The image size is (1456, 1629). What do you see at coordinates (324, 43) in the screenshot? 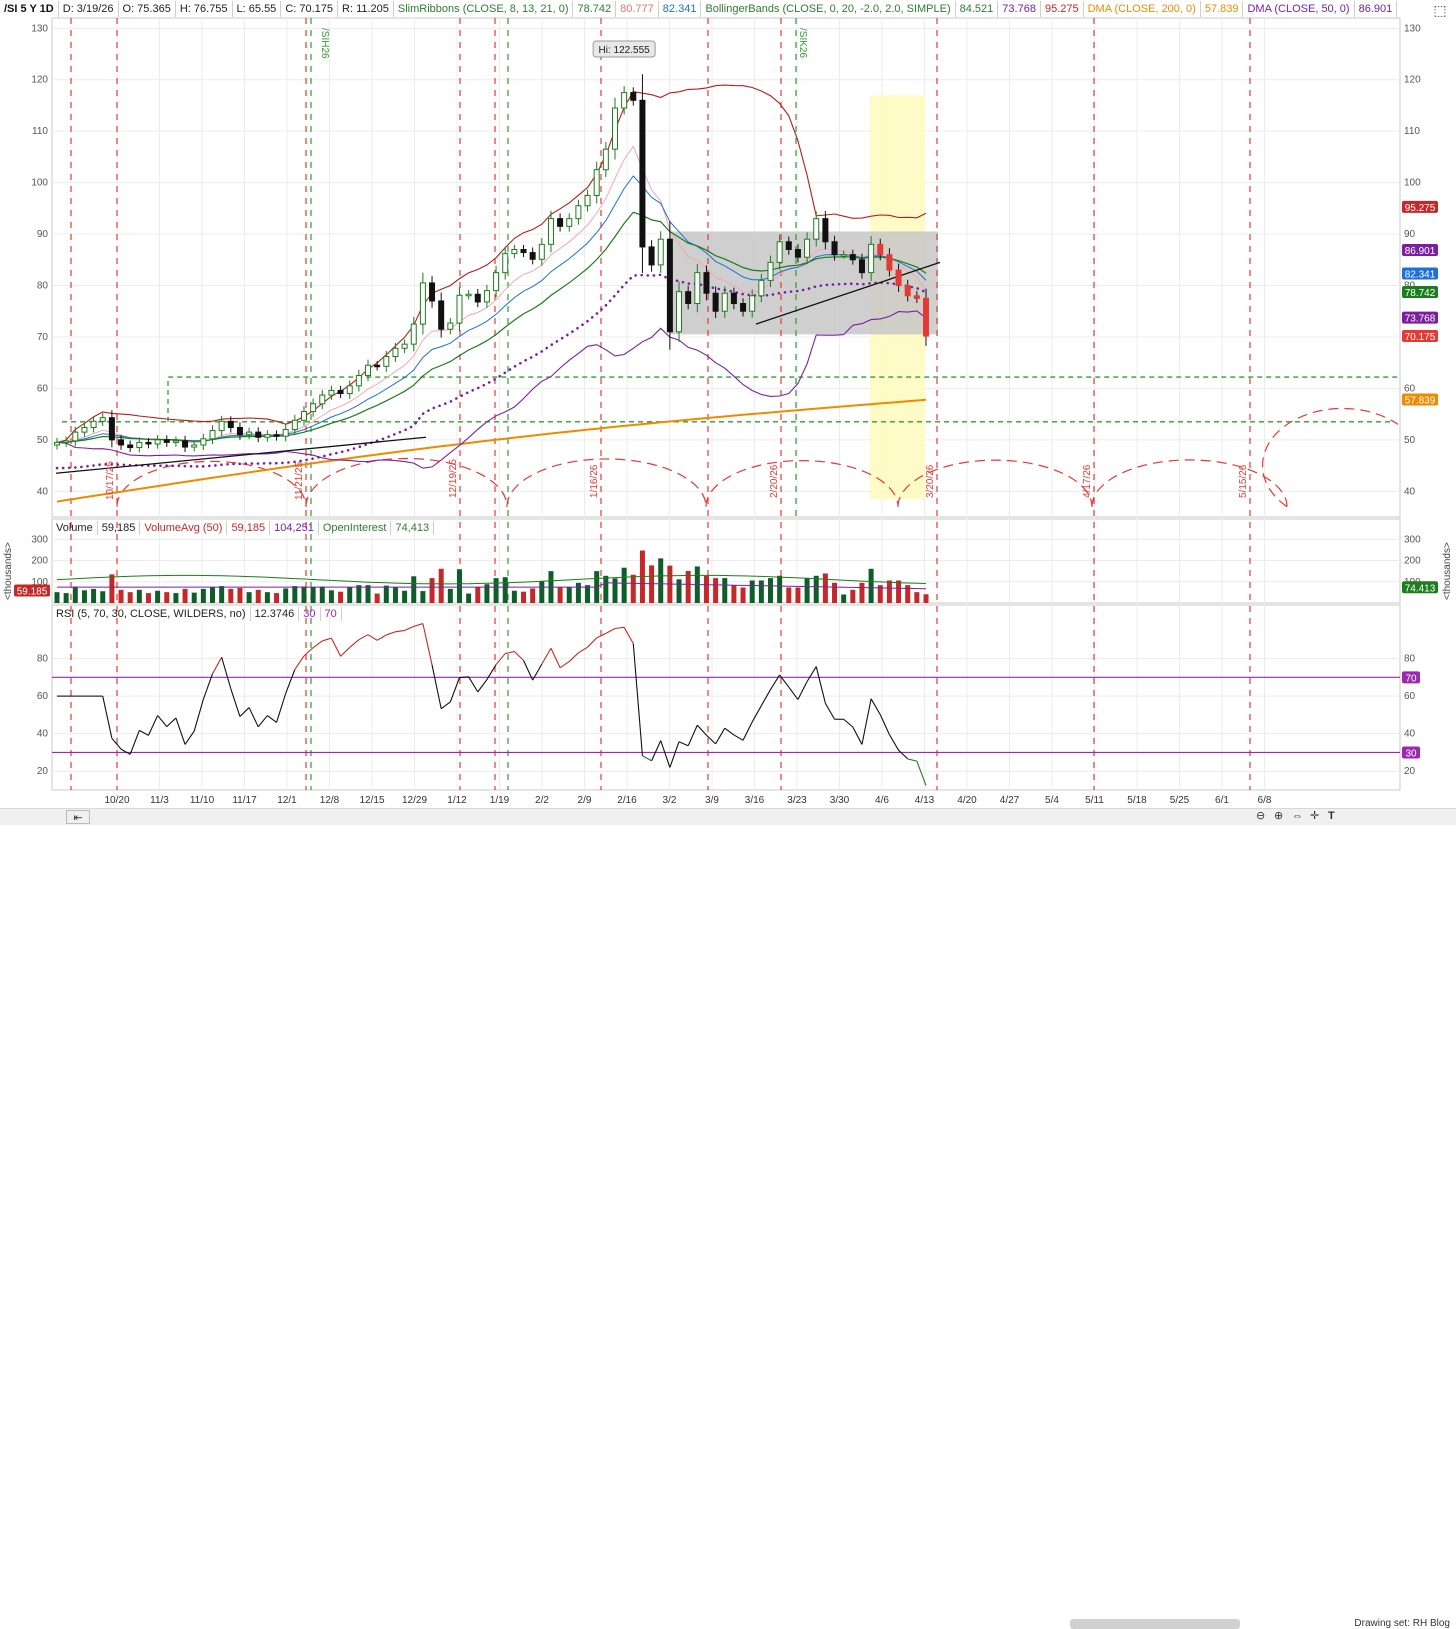
I see `roll-label: /SIH26` at bounding box center [324, 43].